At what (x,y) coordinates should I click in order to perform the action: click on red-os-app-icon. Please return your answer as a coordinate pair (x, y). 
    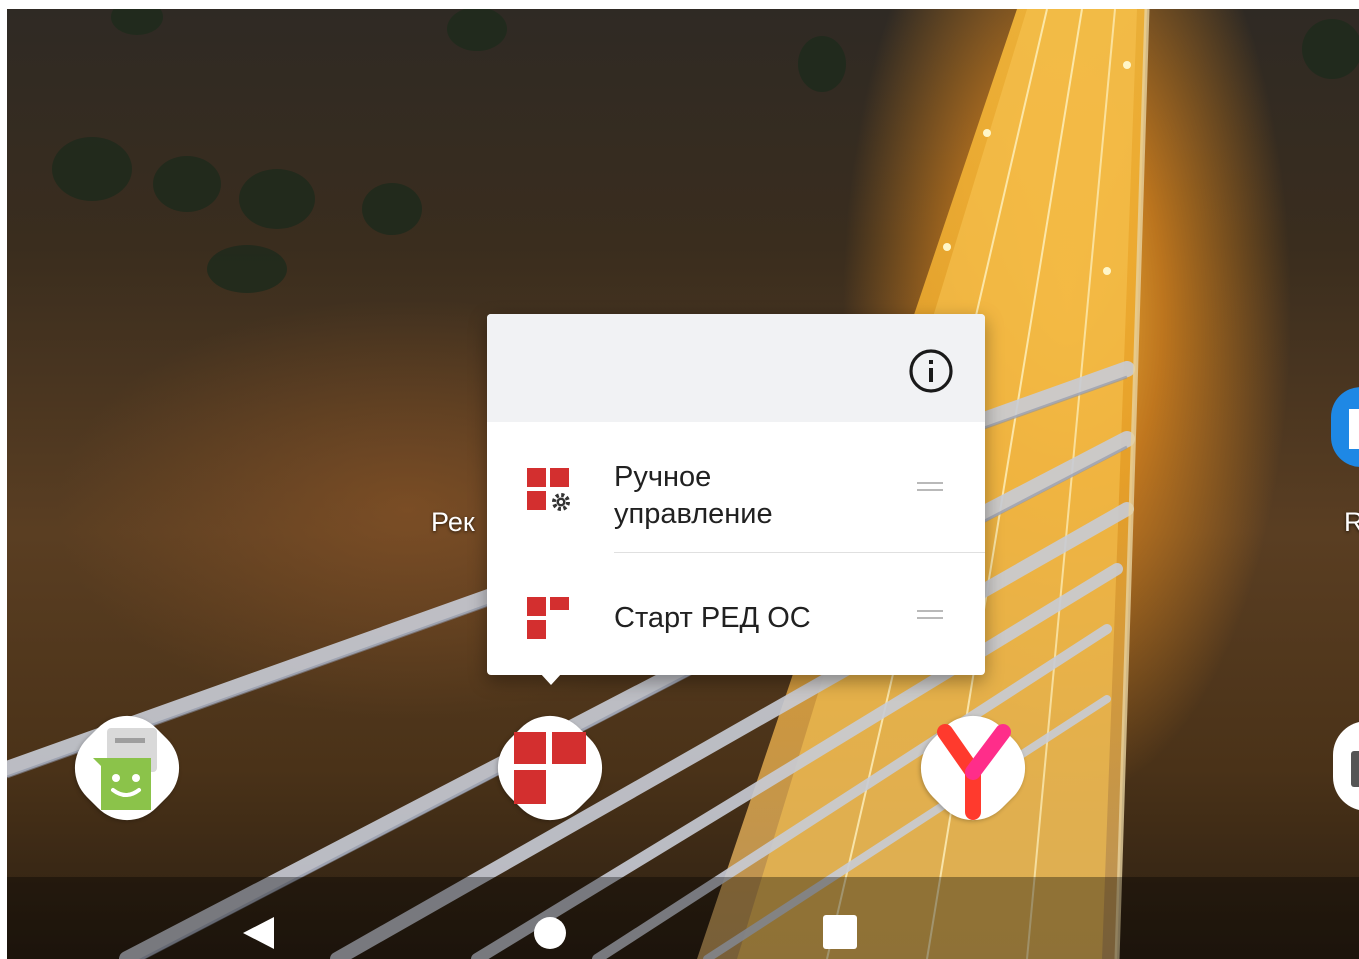
    Looking at the image, I should click on (550, 768).